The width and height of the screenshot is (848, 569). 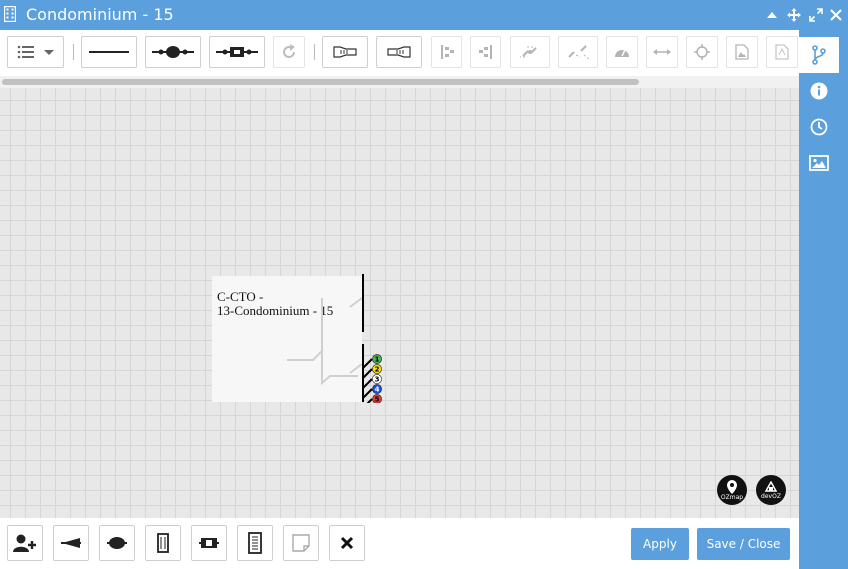 What do you see at coordinates (399, 543) in the screenshot?
I see `bottom-toolbar: Apply Save / Close` at bounding box center [399, 543].